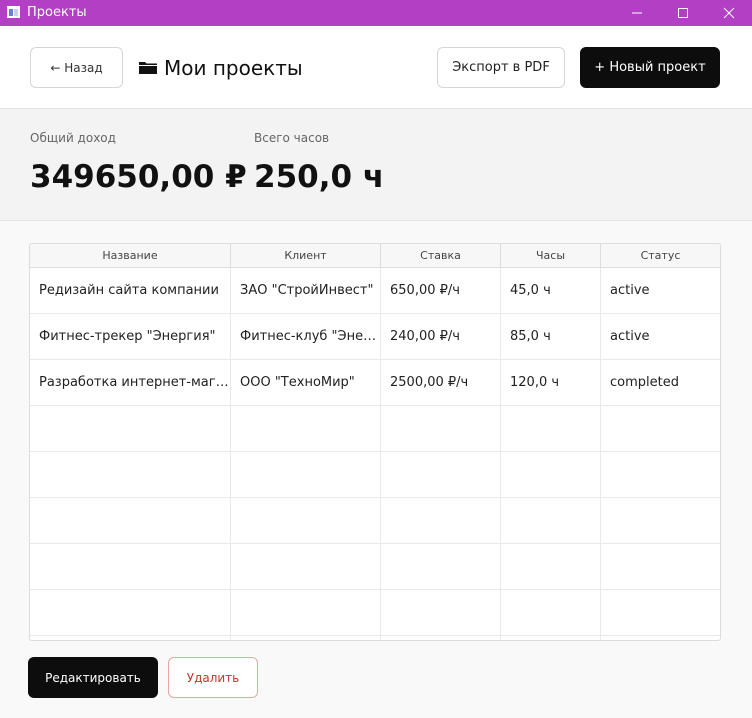 This screenshot has width=752, height=718. Describe the element at coordinates (292, 138) in the screenshot. I see `total-hours-label: Всего часов` at that location.